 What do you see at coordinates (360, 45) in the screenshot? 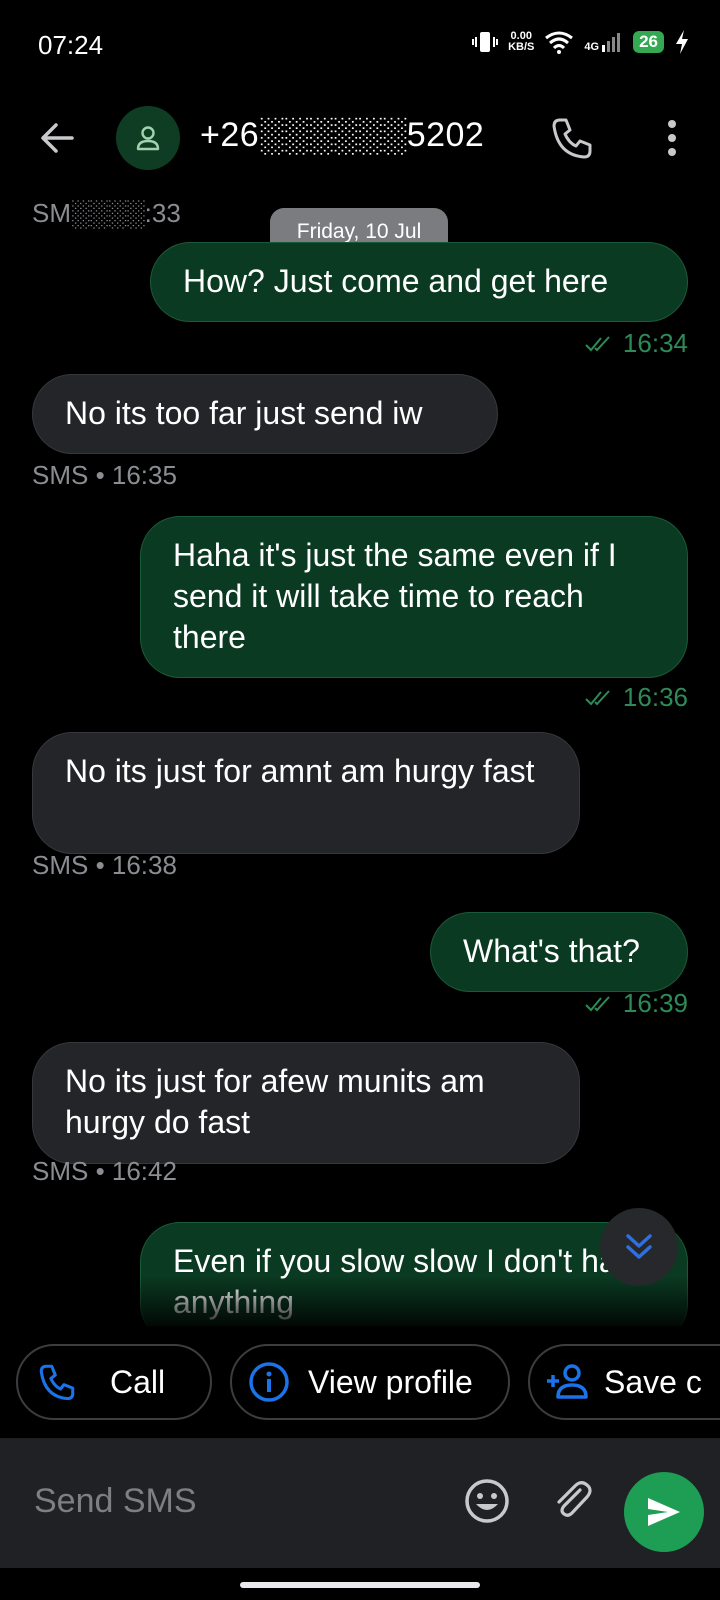
I see `status-bar: 07:24 0.00 KB/S 4G 26` at bounding box center [360, 45].